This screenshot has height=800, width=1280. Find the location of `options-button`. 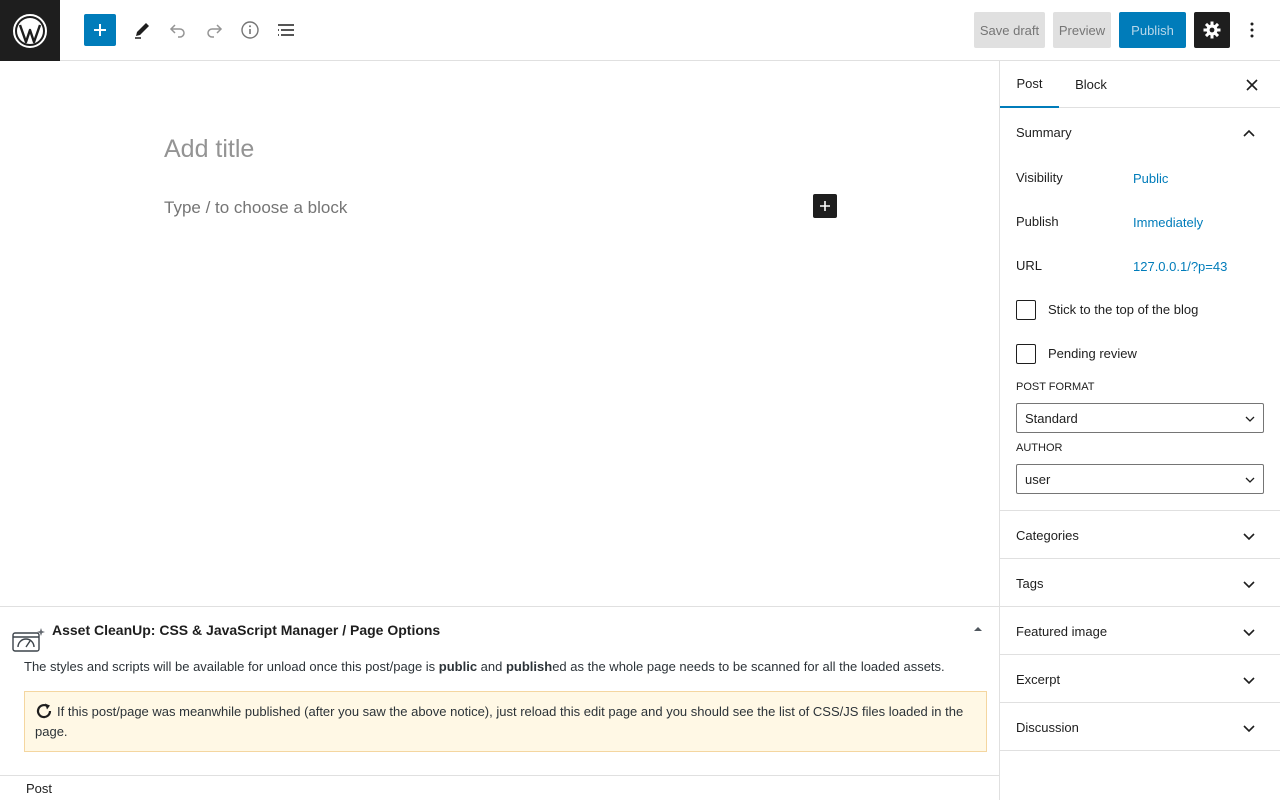

options-button is located at coordinates (1252, 30).